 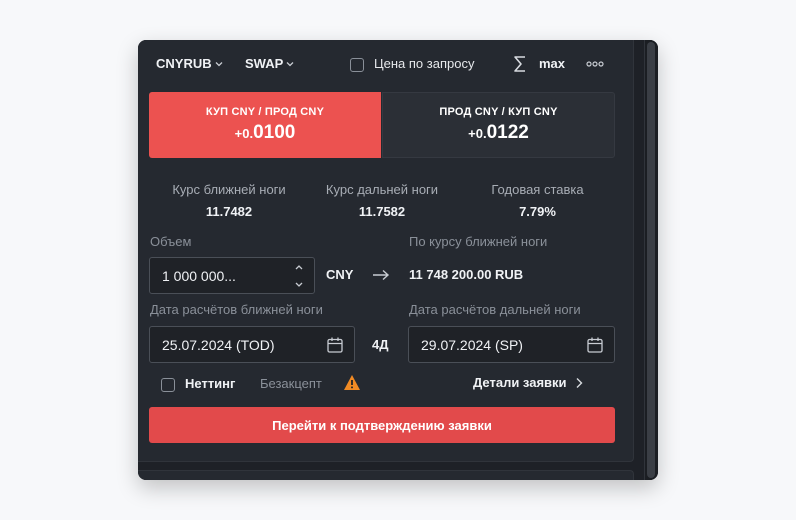 I want to click on instrument-dropdown: CNYRUB, so click(x=189, y=63).